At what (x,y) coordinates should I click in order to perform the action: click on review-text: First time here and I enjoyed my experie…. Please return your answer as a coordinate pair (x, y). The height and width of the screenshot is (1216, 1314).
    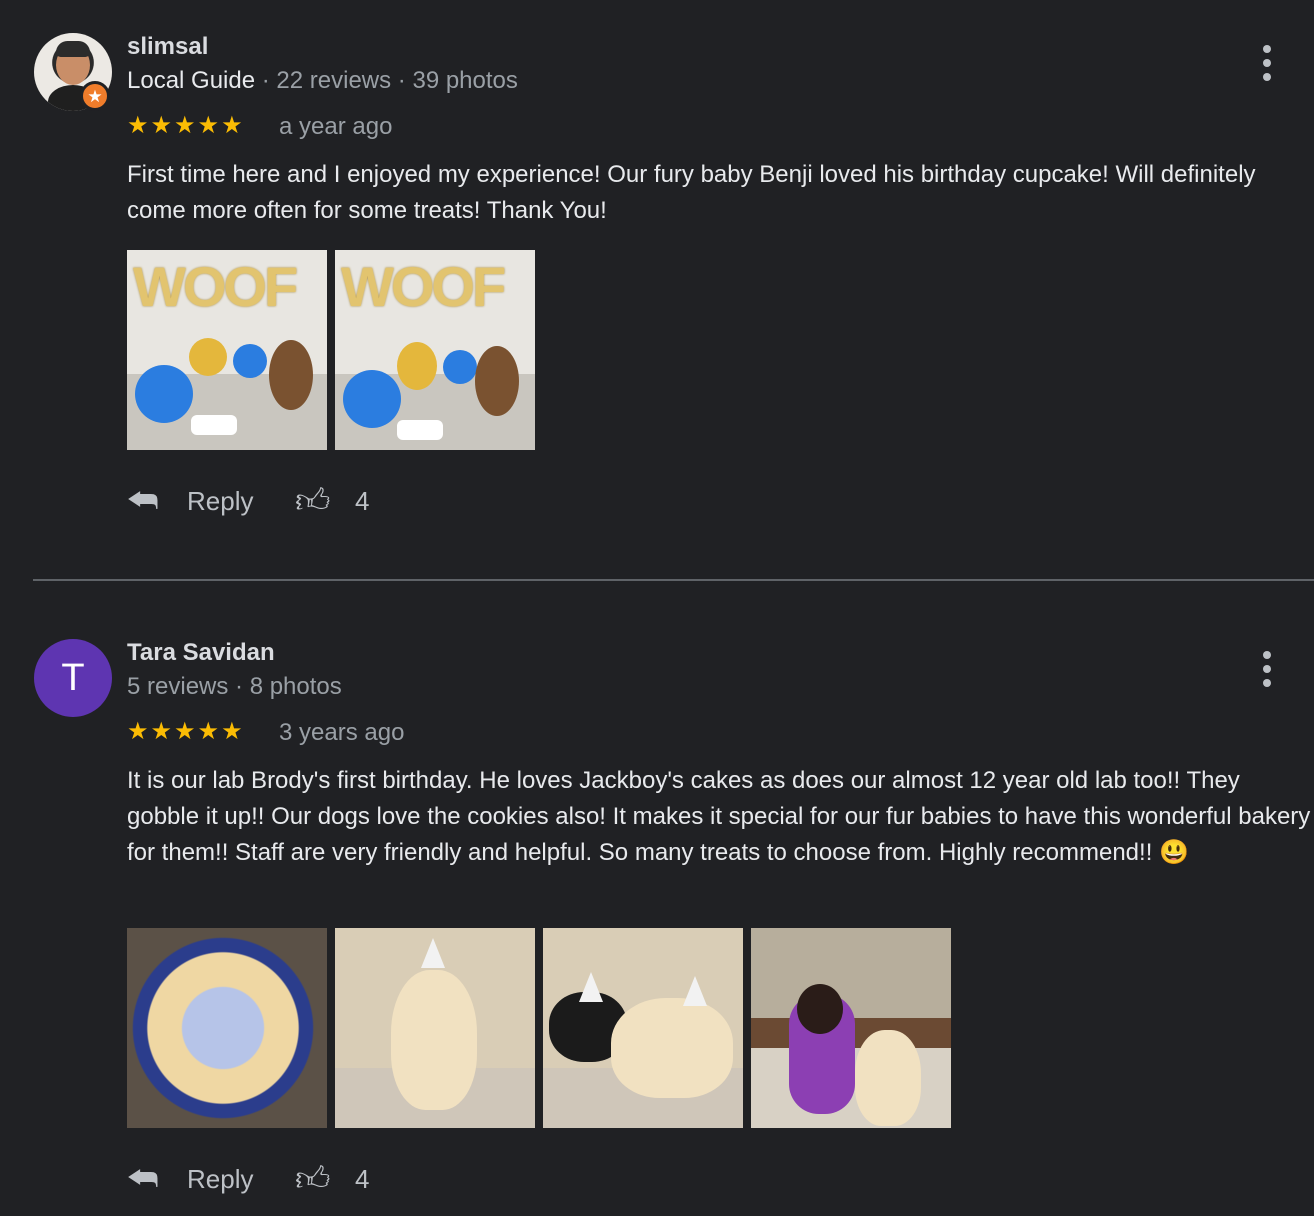
    Looking at the image, I should click on (691, 192).